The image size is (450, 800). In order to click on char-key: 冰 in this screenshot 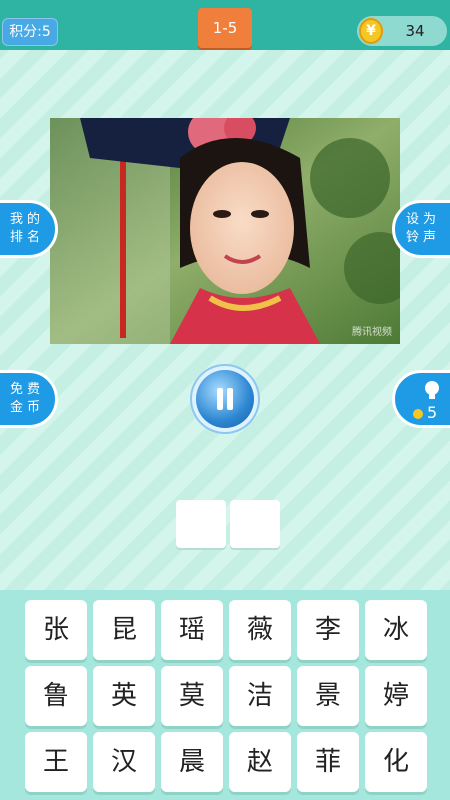, I will do `click(396, 630)`.